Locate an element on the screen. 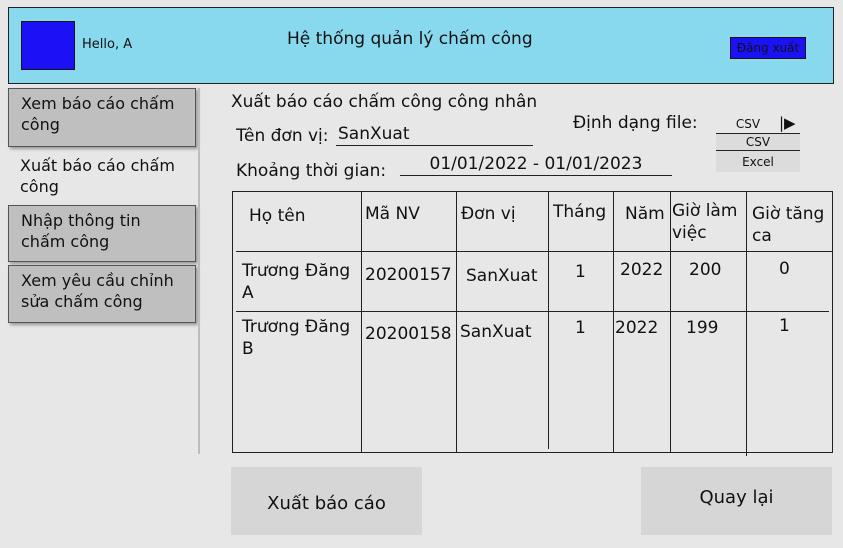 The image size is (843, 548). table-header-overtime: Giờ tăng ca is located at coordinates (788, 225).